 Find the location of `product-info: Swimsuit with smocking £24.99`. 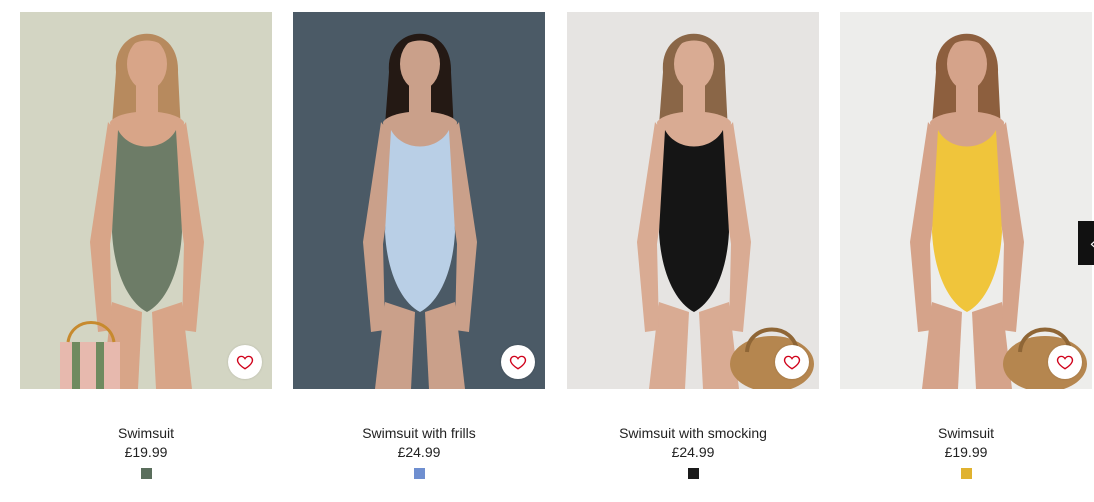

product-info: Swimsuit with smocking £24.99 is located at coordinates (693, 454).